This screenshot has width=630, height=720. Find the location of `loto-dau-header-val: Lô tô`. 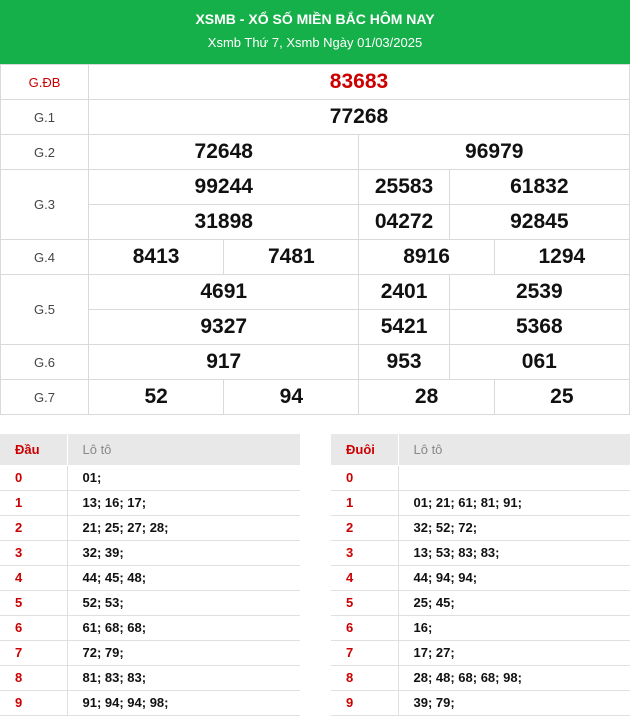

loto-dau-header-val: Lô tô is located at coordinates (183, 450).